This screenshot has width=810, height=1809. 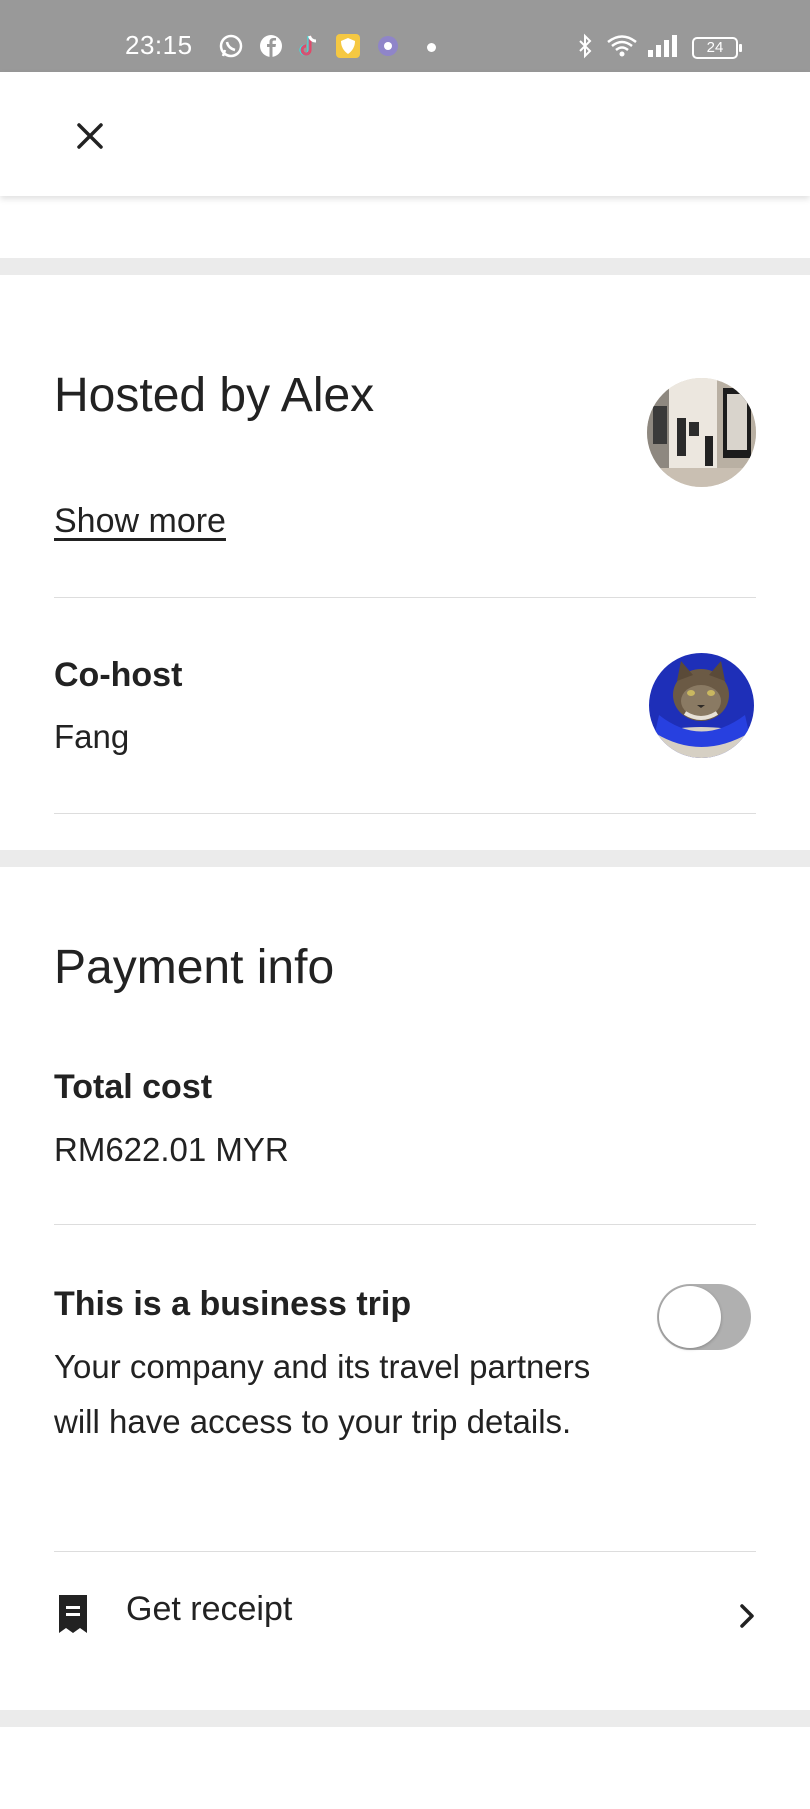 What do you see at coordinates (171, 1149) in the screenshot?
I see `total-cost-value: RM622.01 MYR` at bounding box center [171, 1149].